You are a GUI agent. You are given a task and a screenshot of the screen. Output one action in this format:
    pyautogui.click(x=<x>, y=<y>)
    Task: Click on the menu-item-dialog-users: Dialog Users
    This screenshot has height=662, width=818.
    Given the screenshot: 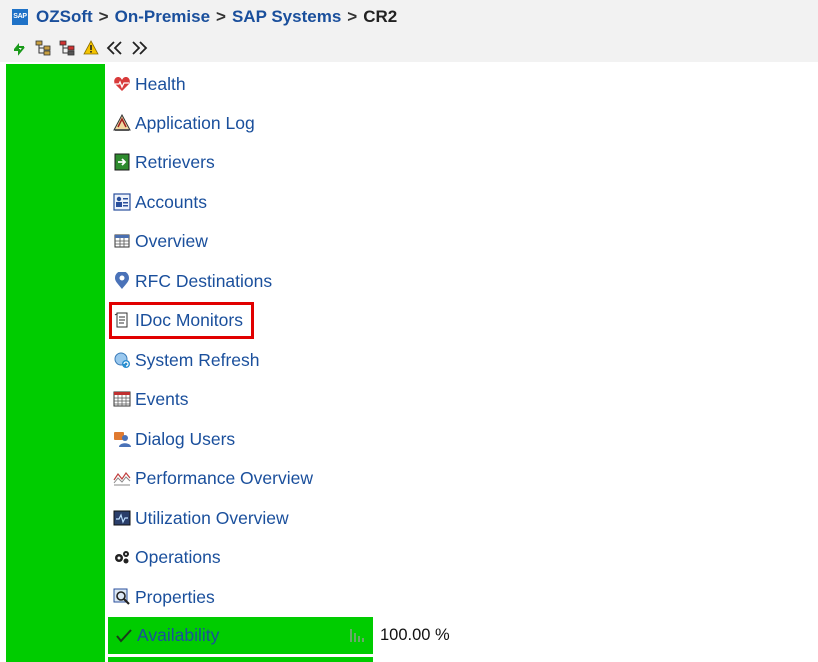 What is the action you would take?
    pyautogui.click(x=173, y=439)
    